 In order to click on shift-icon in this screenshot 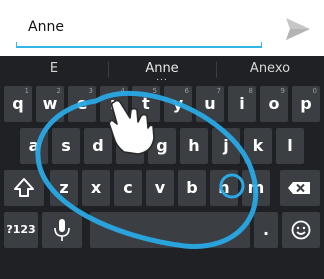, I will do `click(24, 187)`.